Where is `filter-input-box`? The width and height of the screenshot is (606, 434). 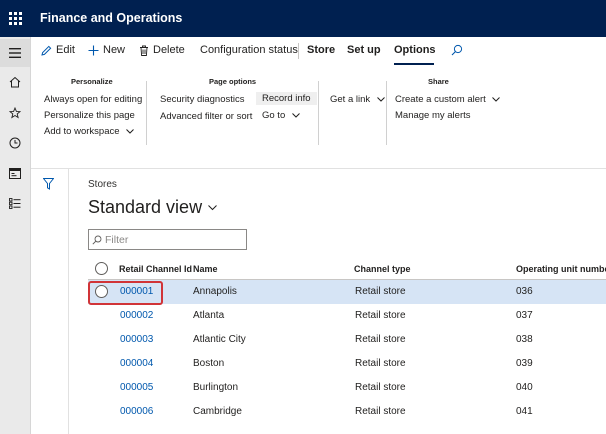 filter-input-box is located at coordinates (167, 239).